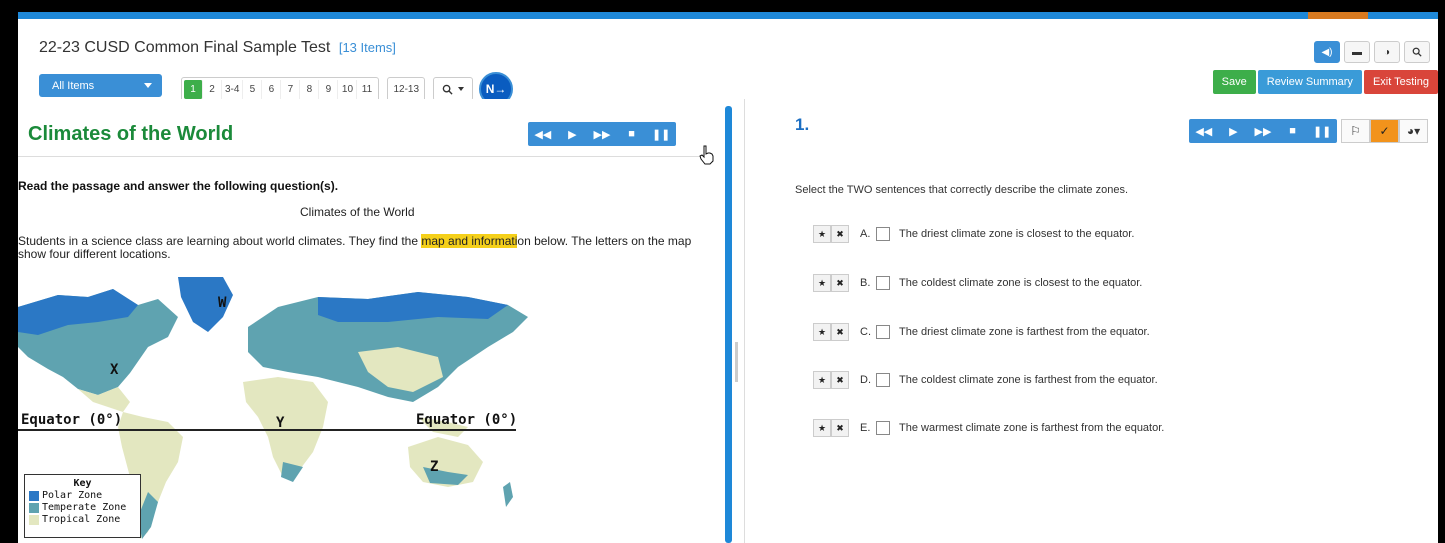  I want to click on question-tools: ⚐ ✓ ◕▾, so click(1384, 131).